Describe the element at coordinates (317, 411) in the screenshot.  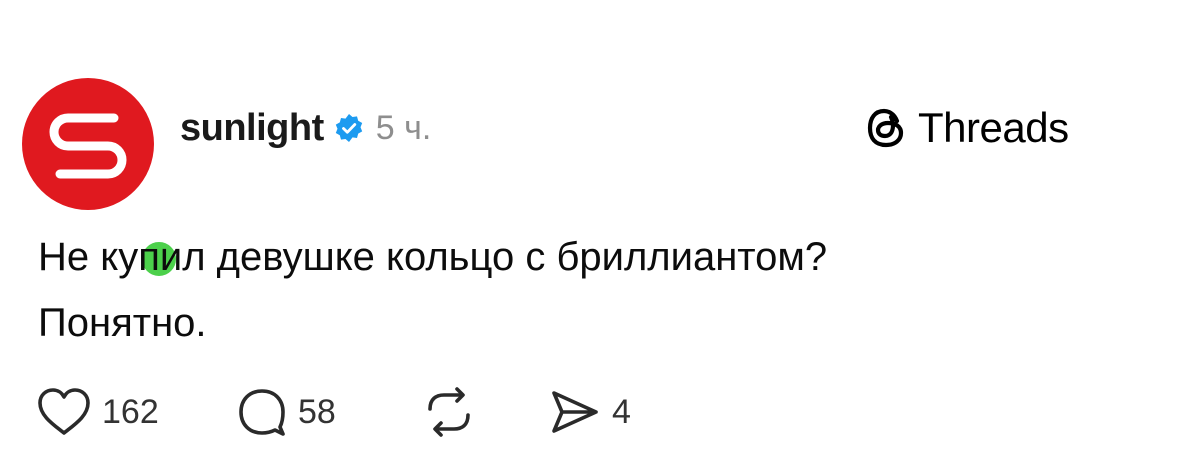
I see `comment-count: 58` at that location.